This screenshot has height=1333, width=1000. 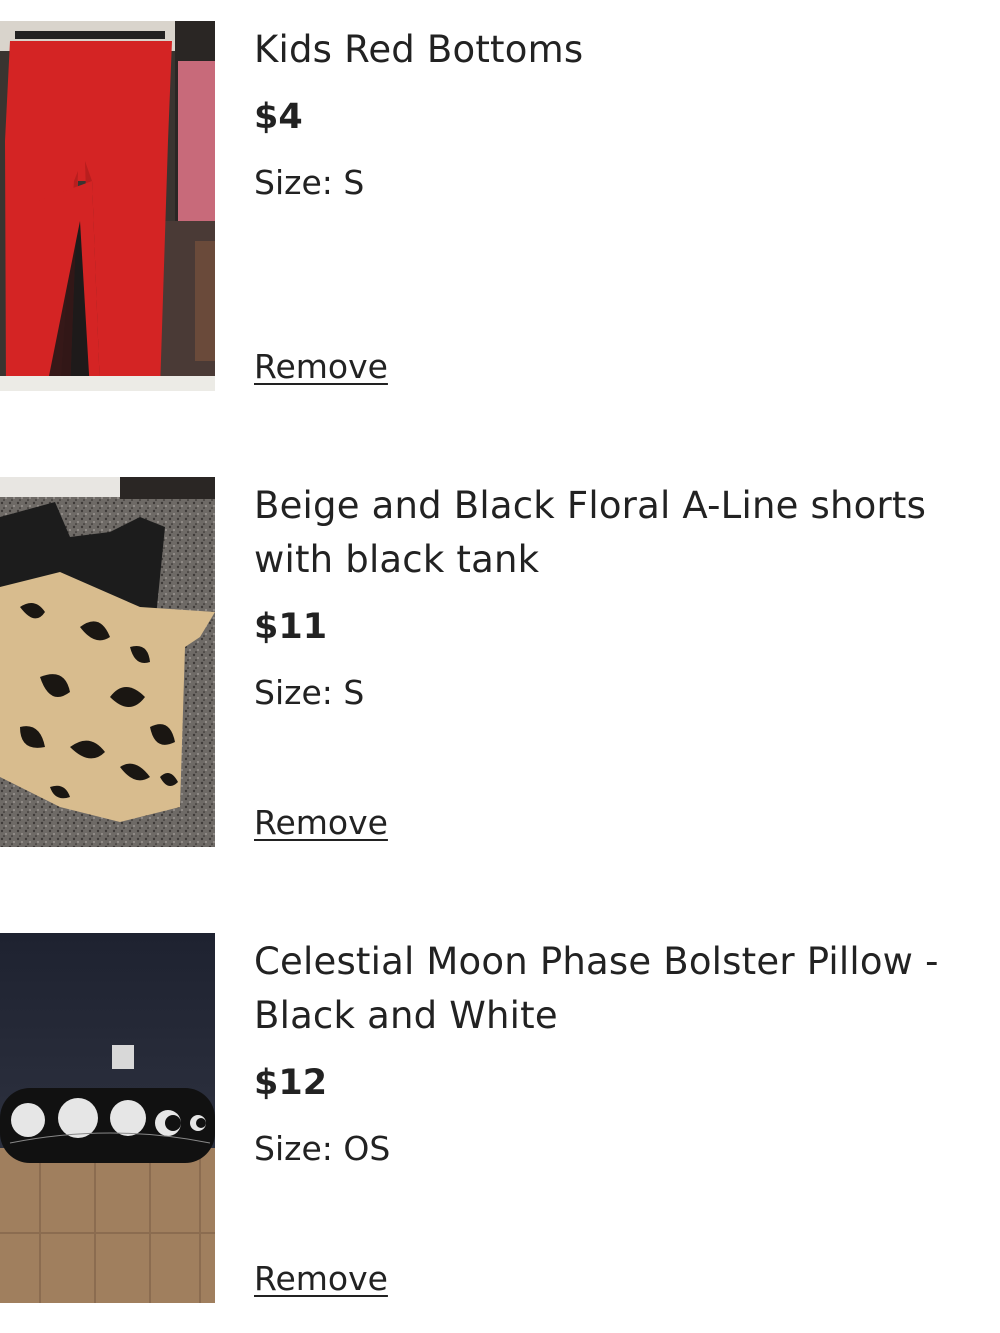 I want to click on product-image-red-bottoms, so click(x=107, y=206).